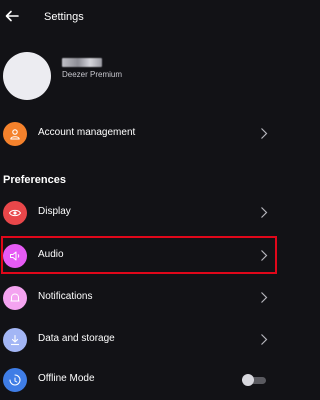  I want to click on profile-card: Deezer Premium, so click(141, 76).